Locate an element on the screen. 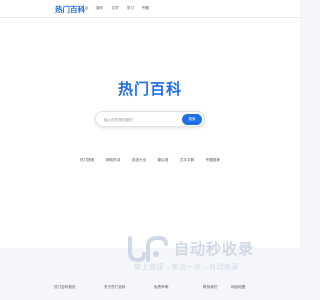  footer-link-about: 关于热门百科 is located at coordinates (115, 287).